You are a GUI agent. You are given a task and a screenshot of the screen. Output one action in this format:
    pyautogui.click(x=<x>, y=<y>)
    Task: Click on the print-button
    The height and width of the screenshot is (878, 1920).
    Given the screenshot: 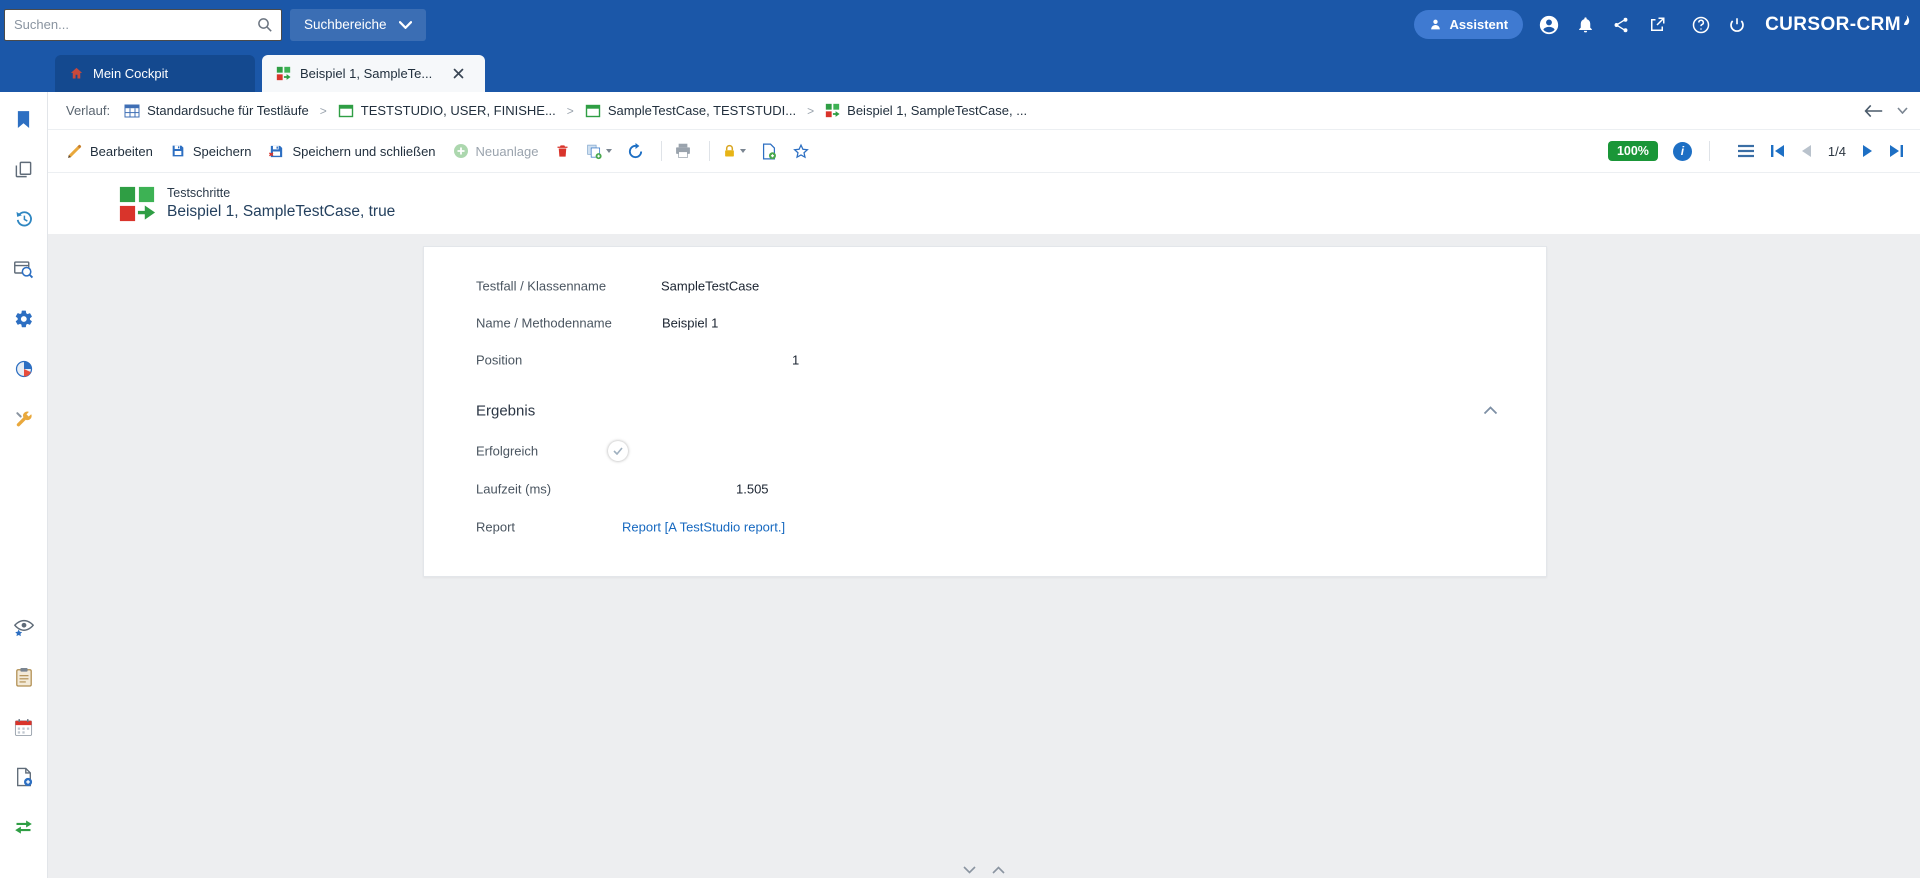 What is the action you would take?
    pyautogui.click(x=683, y=151)
    